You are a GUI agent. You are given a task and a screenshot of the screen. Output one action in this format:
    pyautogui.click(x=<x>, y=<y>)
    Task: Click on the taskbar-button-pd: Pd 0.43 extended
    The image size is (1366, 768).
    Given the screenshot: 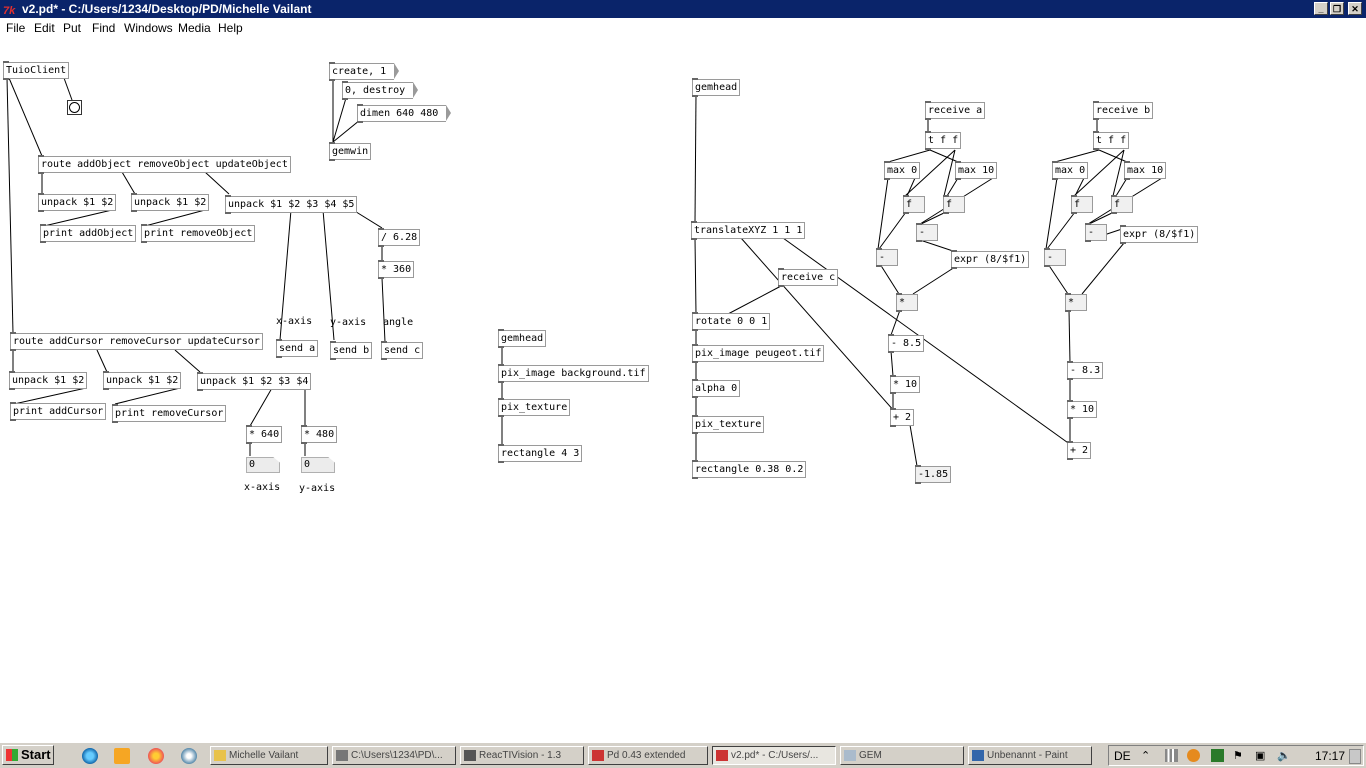 What is the action you would take?
    pyautogui.click(x=648, y=755)
    